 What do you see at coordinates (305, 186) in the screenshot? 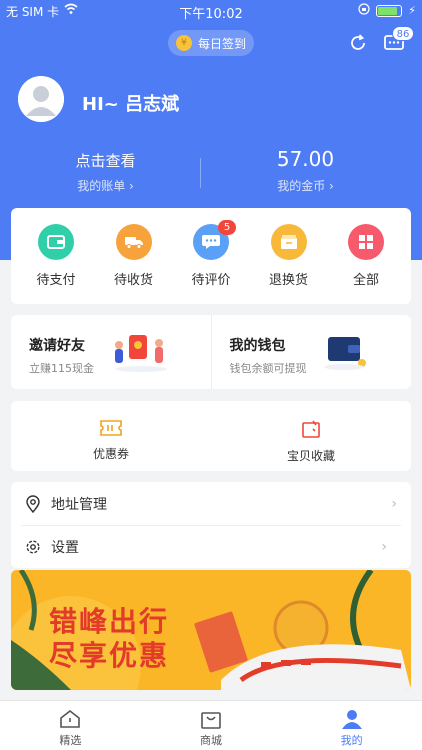
I see `coins-label: 我的金币 ›` at bounding box center [305, 186].